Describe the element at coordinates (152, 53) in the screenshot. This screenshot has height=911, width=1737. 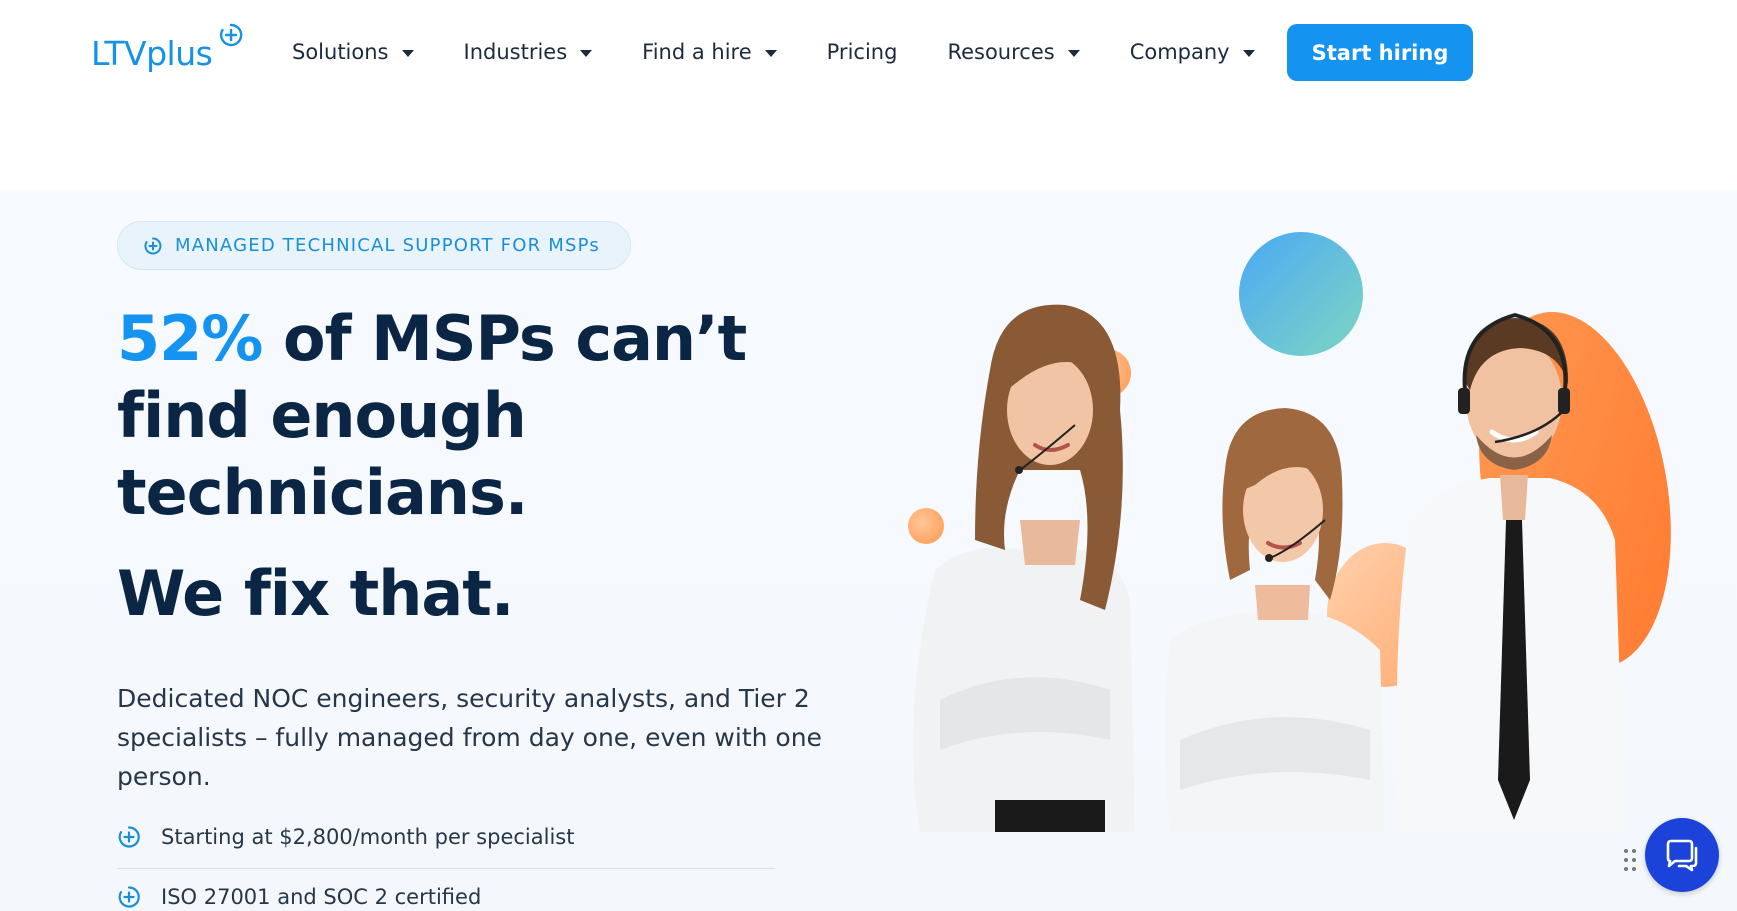
I see `logo-text: LTVplus` at that location.